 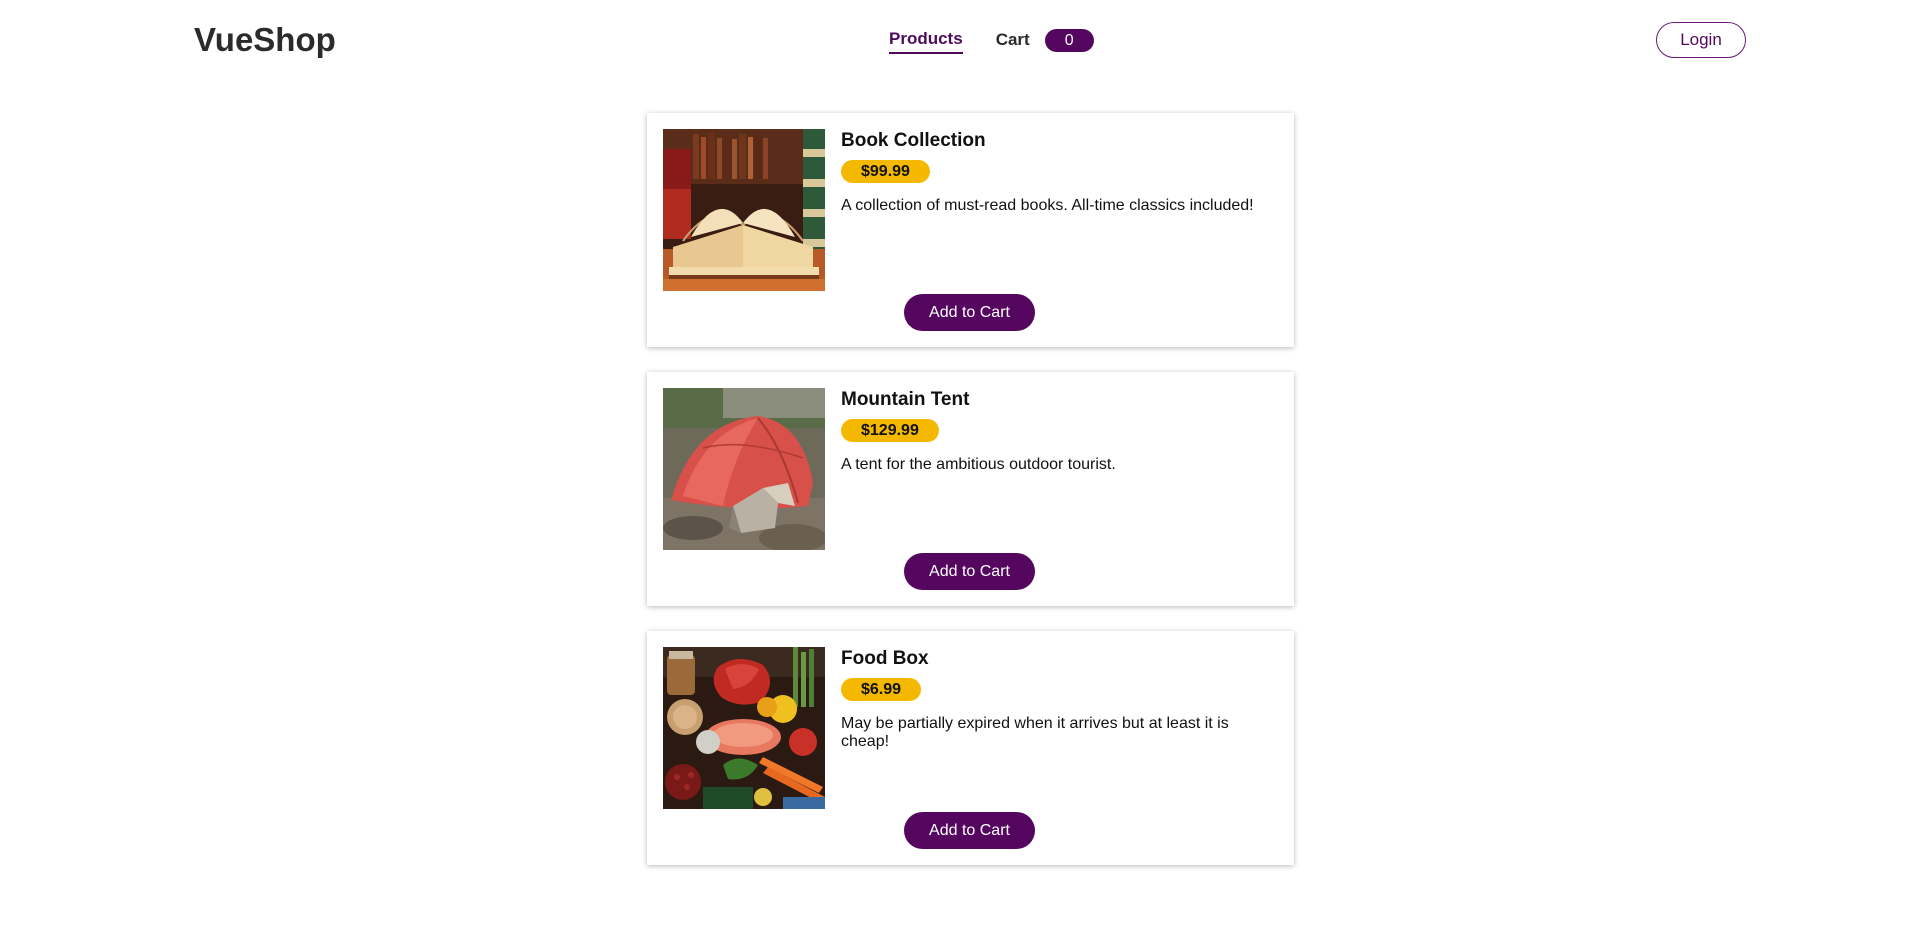 What do you see at coordinates (885, 171) in the screenshot?
I see `price-badge: $99.99` at bounding box center [885, 171].